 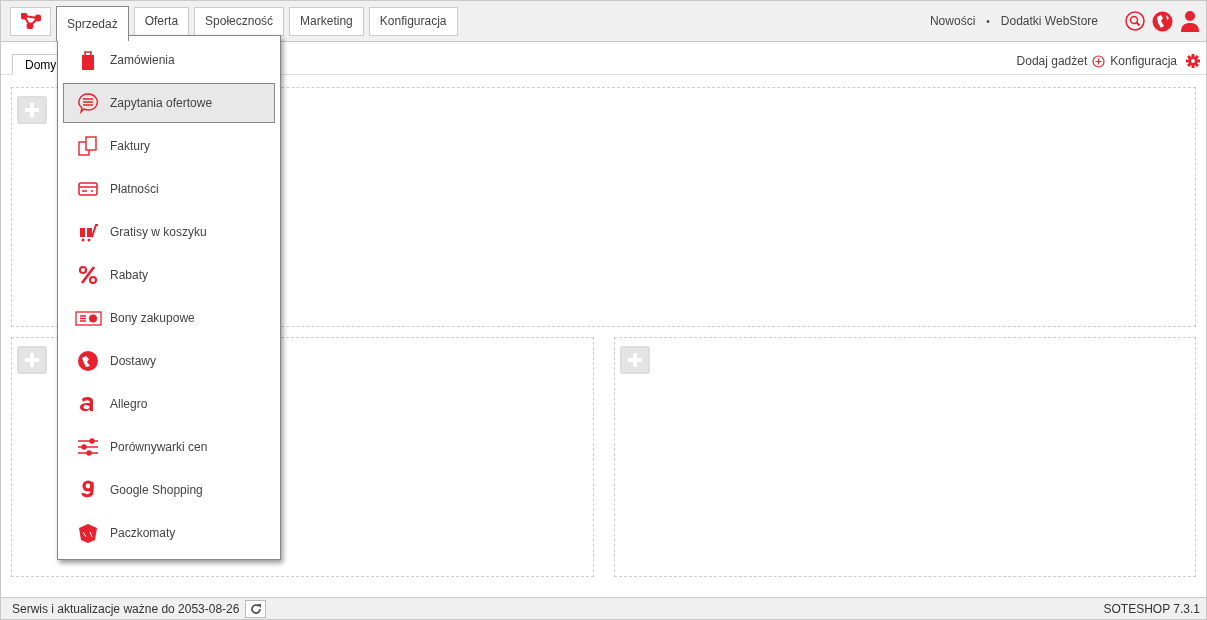 I want to click on nav-tab: Oferta, so click(x=161, y=21).